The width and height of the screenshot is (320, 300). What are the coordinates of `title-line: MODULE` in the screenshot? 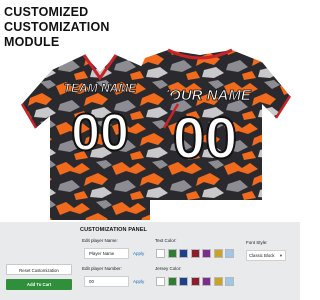 It's located at (32, 42).